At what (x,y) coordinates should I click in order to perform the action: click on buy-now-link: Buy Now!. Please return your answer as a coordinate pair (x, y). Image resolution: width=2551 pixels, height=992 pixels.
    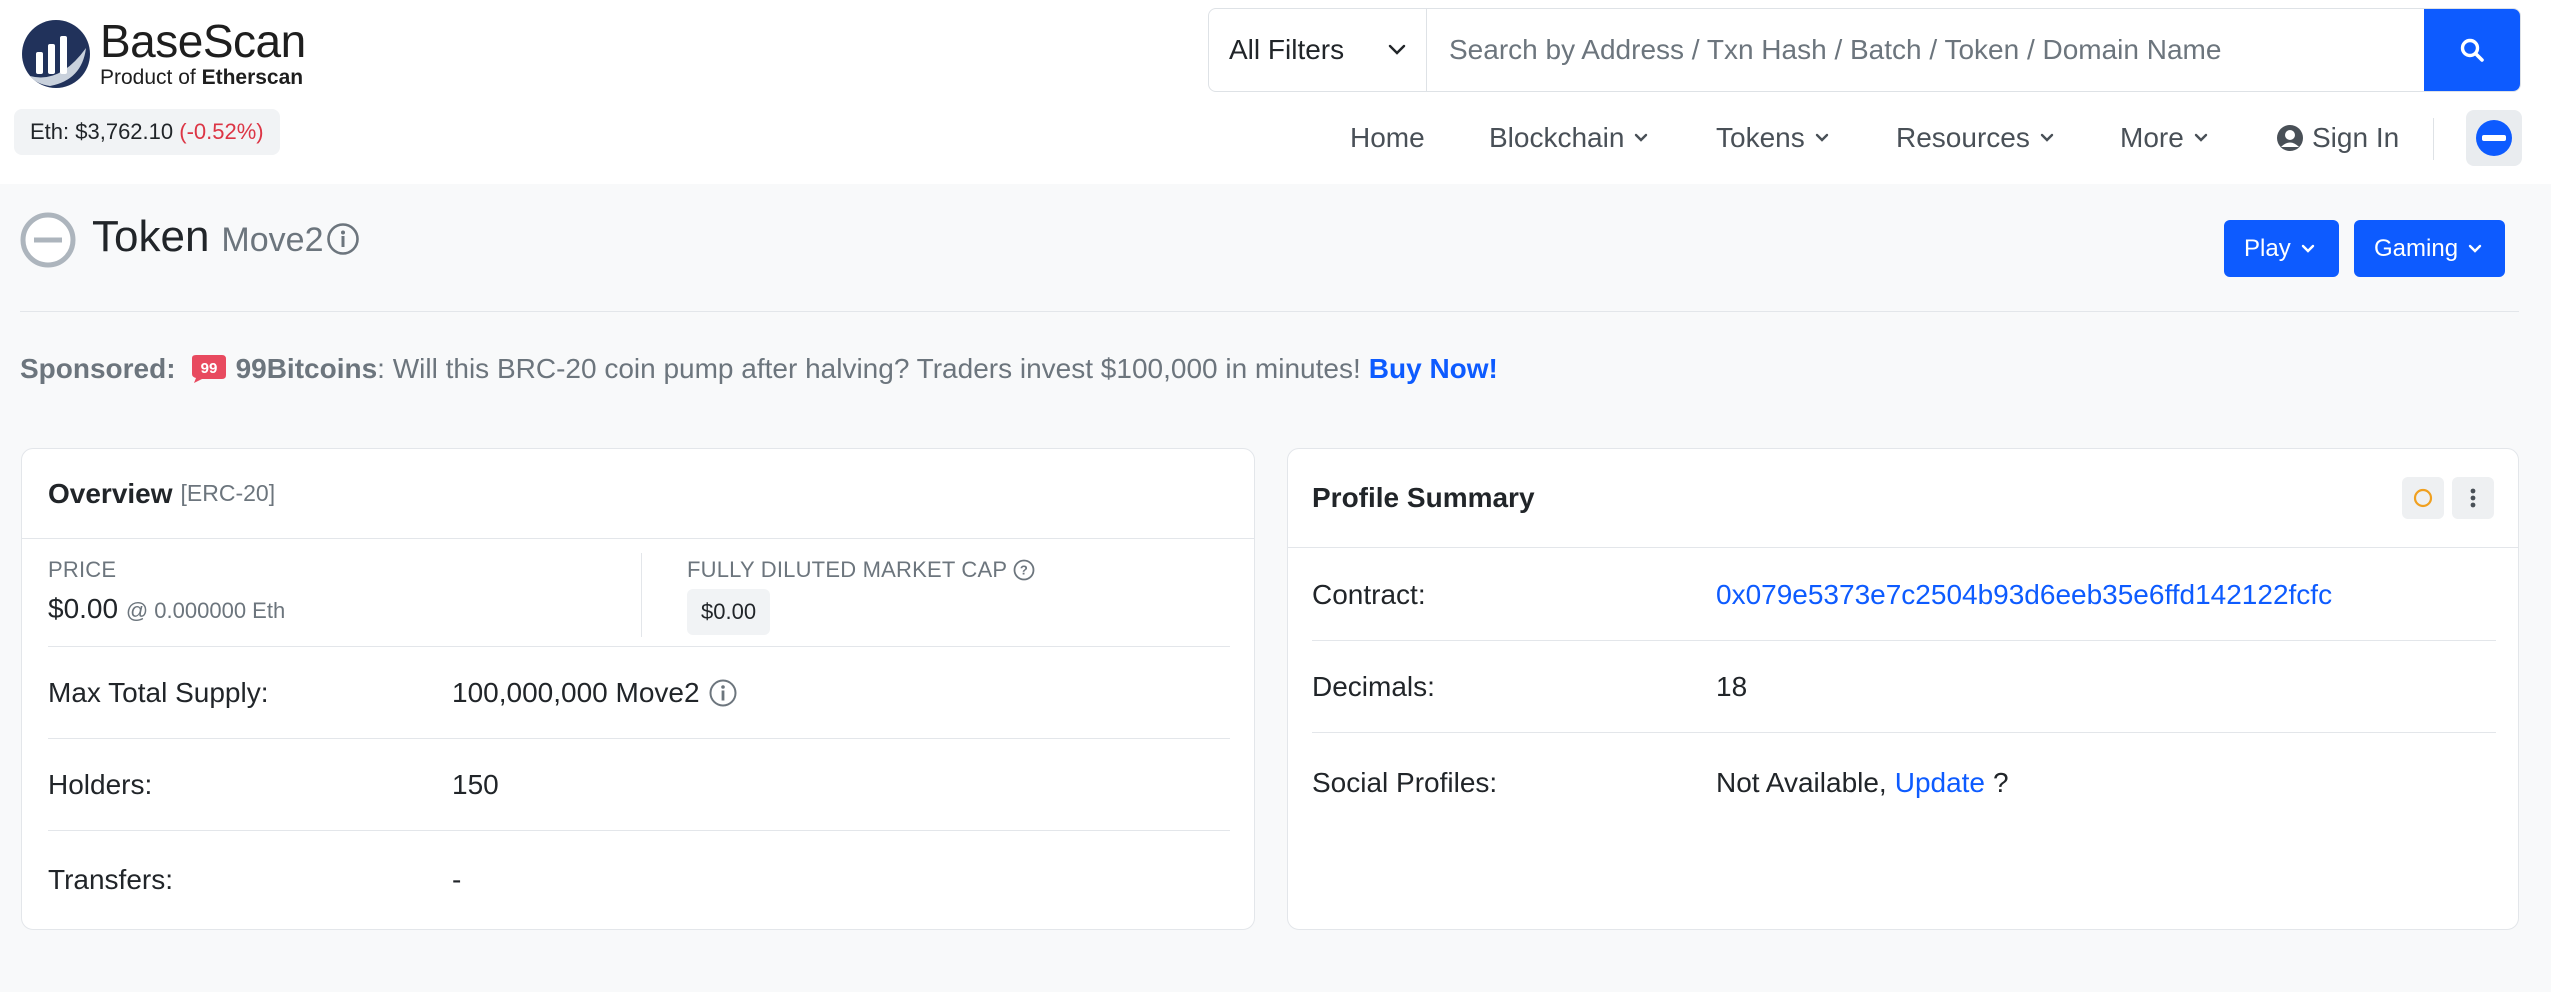
    Looking at the image, I should click on (1433, 369).